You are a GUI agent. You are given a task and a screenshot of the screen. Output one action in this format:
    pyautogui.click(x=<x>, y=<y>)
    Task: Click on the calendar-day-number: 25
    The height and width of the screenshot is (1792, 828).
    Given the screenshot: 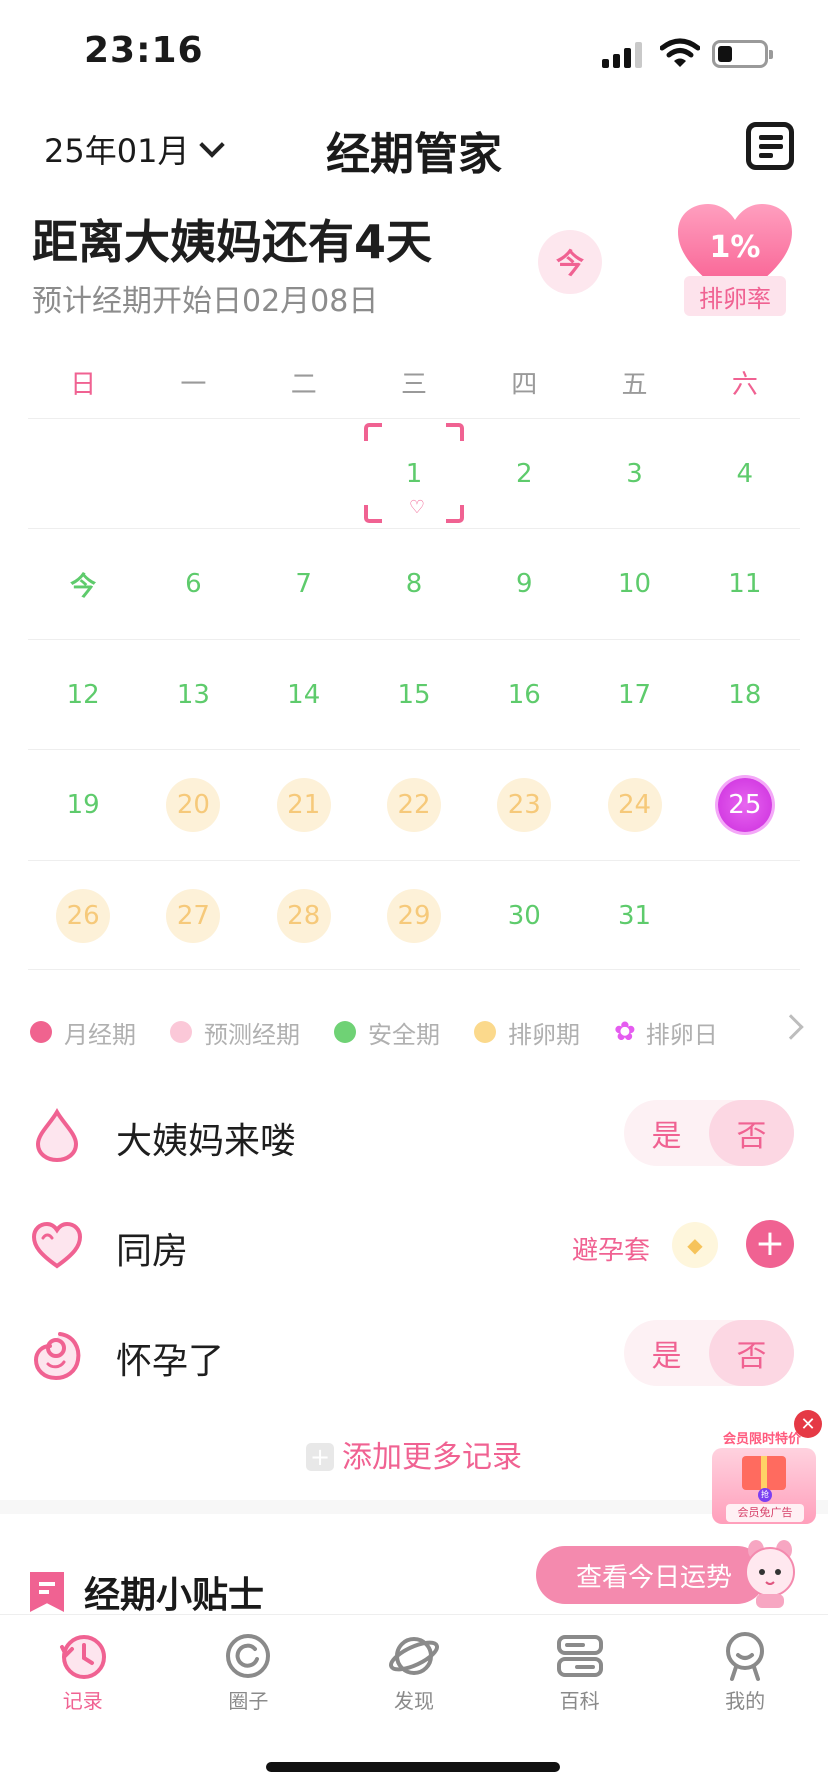 What is the action you would take?
    pyautogui.click(x=744, y=805)
    